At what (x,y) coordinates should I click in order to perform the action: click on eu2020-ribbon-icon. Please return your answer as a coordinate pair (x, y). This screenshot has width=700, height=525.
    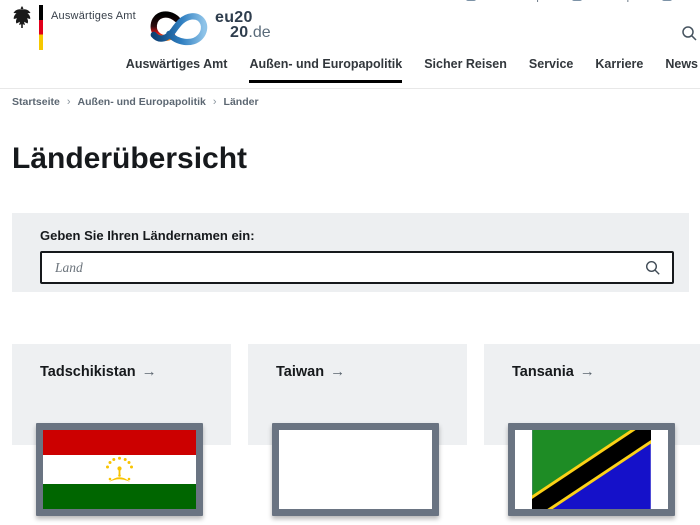
    Looking at the image, I should click on (179, 28).